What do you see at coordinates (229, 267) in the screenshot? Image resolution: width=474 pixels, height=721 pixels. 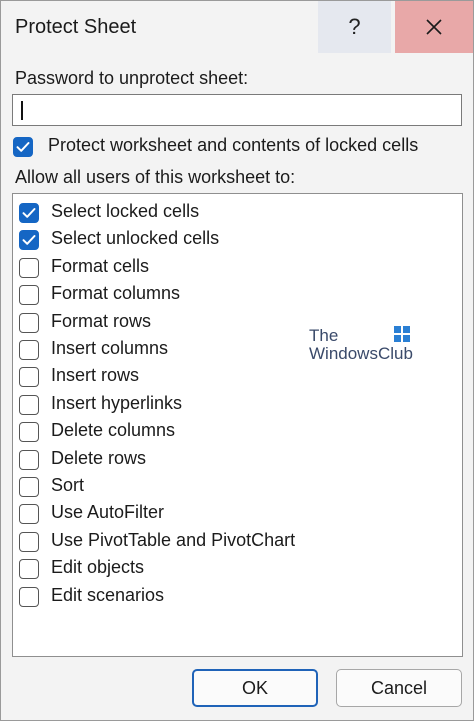 I see `permission-item: Format cells` at bounding box center [229, 267].